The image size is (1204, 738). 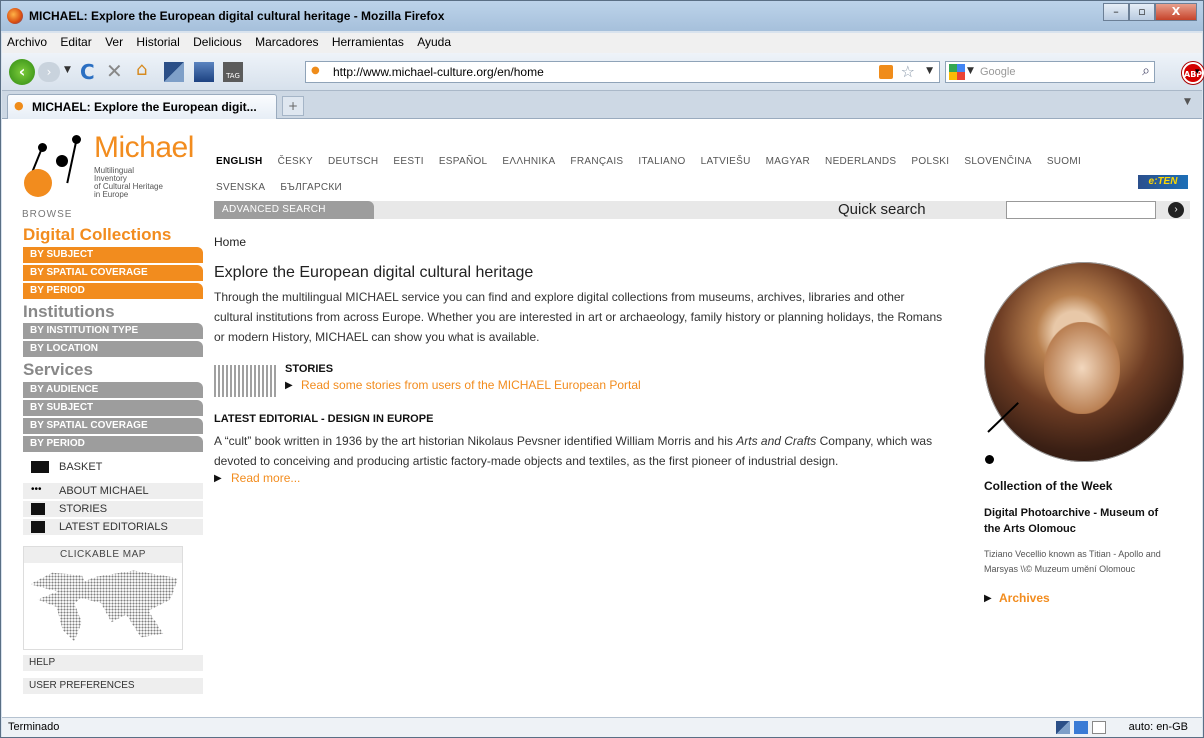 I want to click on menu-archivo: Archivo, so click(x=27, y=42).